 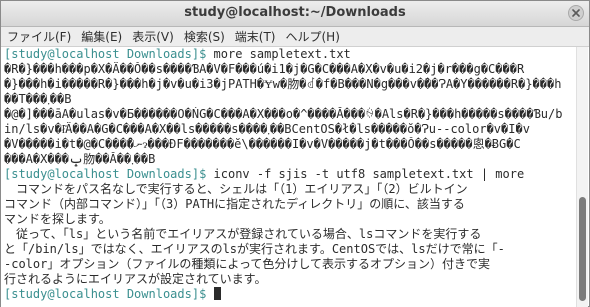 What do you see at coordinates (38, 99) in the screenshot?
I see `output-text: ��T���܂��B` at bounding box center [38, 99].